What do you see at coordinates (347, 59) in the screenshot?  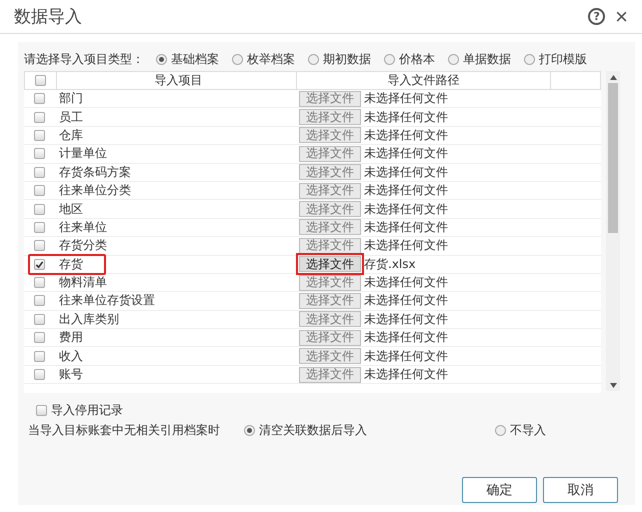 I see `option-label: 期初数据` at bounding box center [347, 59].